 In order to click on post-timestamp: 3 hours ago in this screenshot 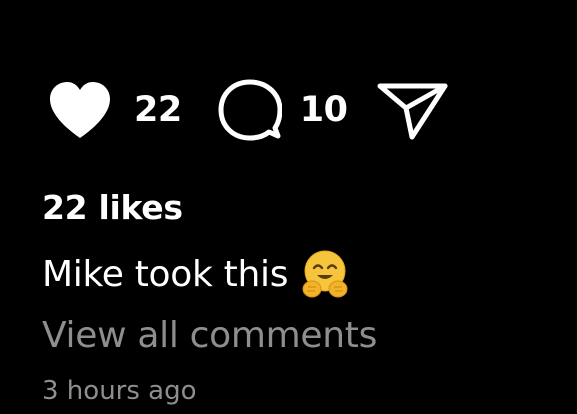, I will do `click(119, 391)`.